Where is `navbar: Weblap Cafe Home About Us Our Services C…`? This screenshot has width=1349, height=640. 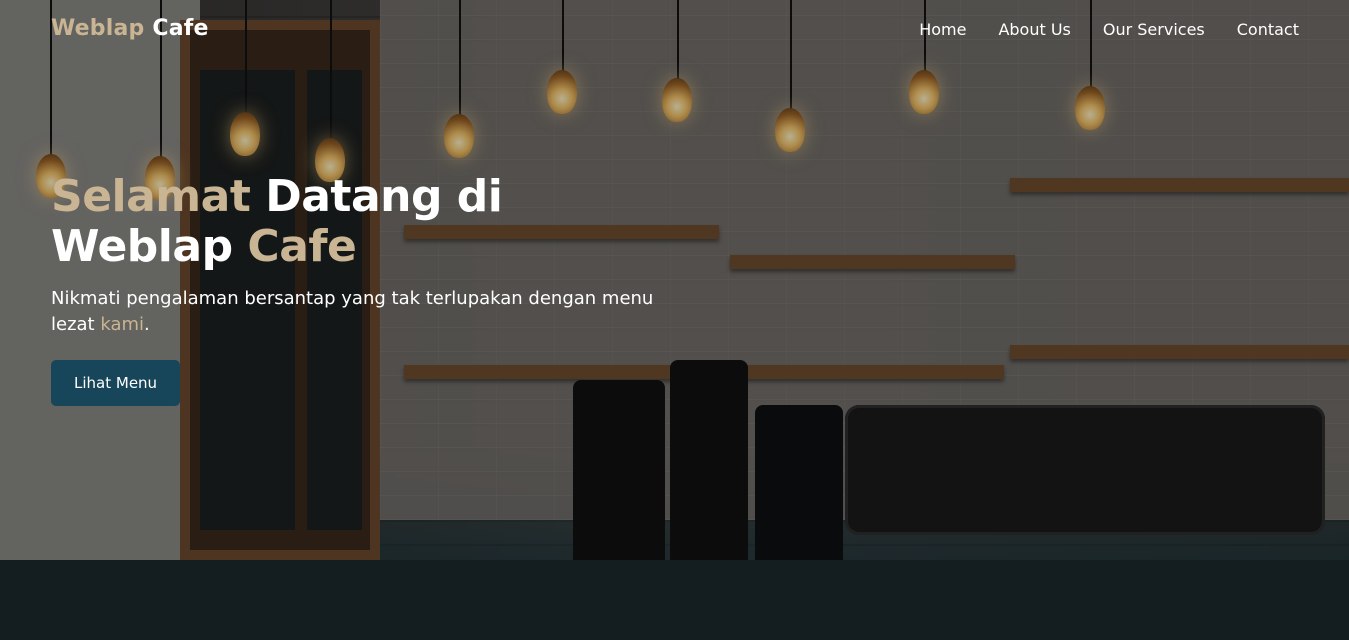
navbar: Weblap Cafe Home About Us Our Services C… is located at coordinates (674, 31).